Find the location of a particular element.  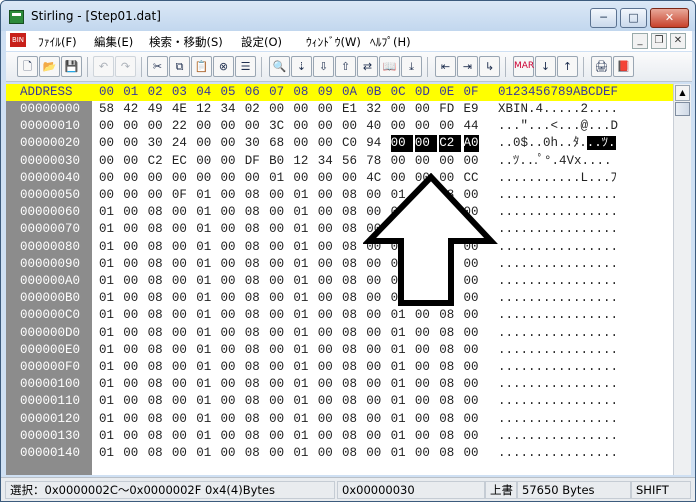

menu-settings: 設定(O) is located at coordinates (261, 42).